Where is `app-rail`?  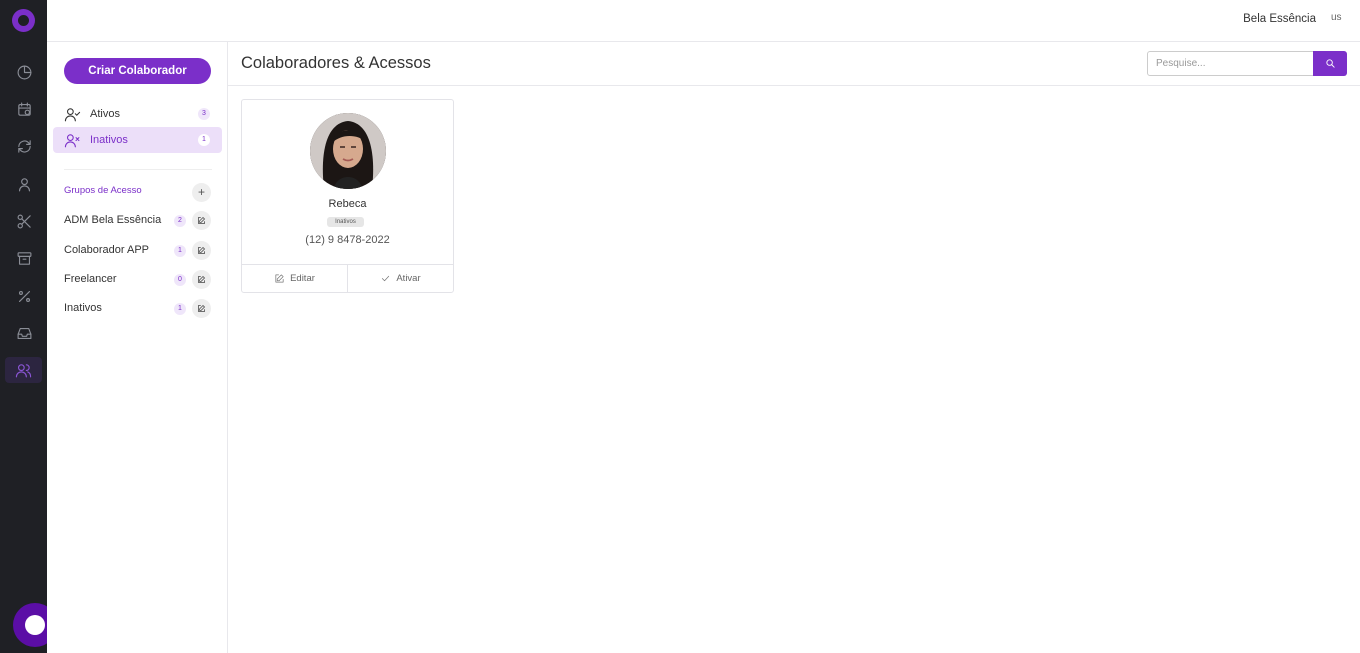 app-rail is located at coordinates (23, 326).